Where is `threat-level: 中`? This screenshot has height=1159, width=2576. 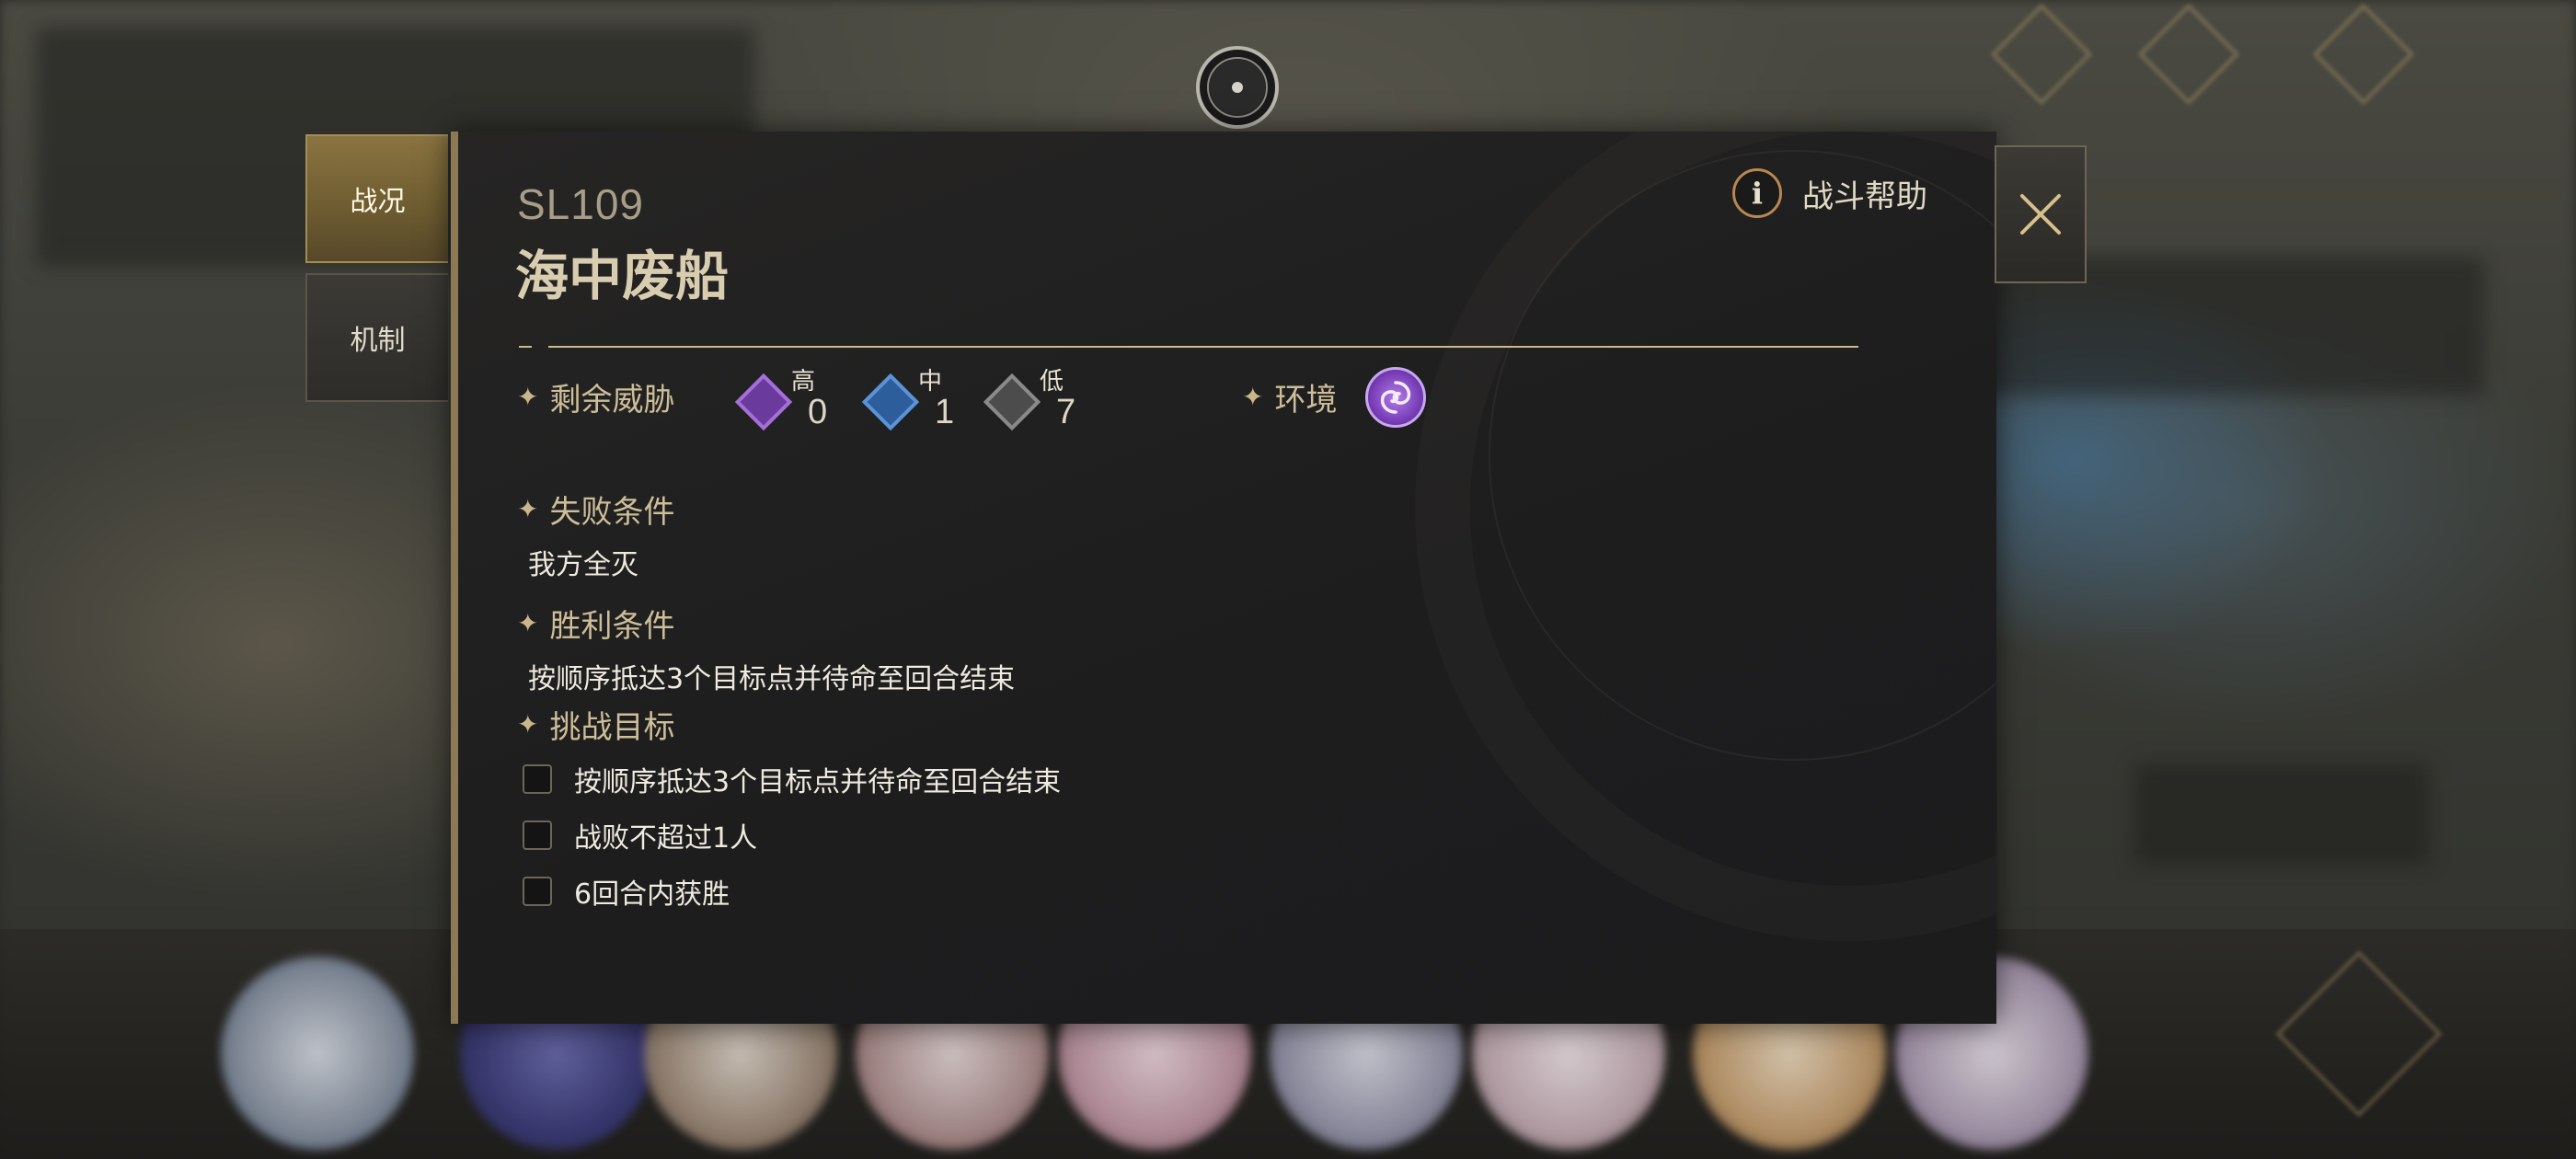 threat-level: 中 is located at coordinates (930, 382).